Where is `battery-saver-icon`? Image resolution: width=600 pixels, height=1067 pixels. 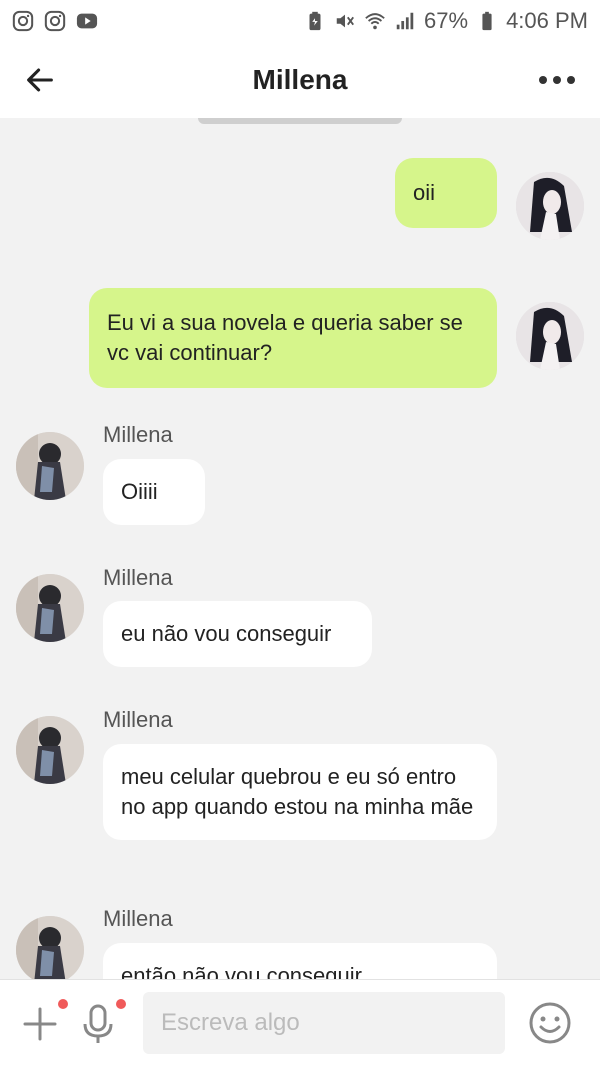
battery-saver-icon is located at coordinates (315, 21).